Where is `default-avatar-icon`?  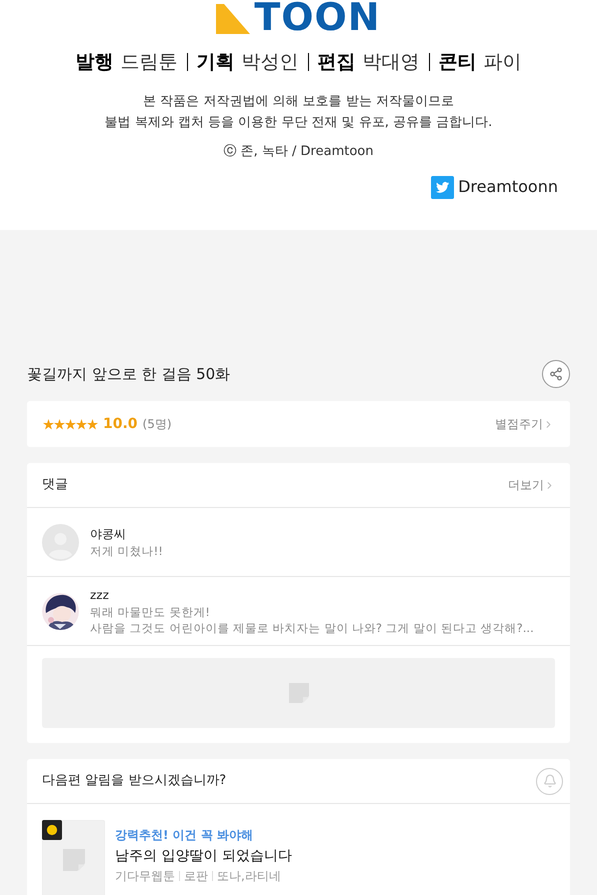 default-avatar-icon is located at coordinates (60, 542).